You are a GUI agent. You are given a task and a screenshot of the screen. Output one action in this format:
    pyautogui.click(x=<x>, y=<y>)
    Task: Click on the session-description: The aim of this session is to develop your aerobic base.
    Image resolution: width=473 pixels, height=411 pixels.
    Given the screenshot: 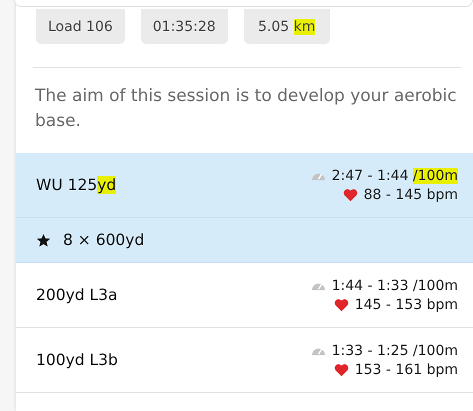 What is the action you would take?
    pyautogui.click(x=246, y=109)
    